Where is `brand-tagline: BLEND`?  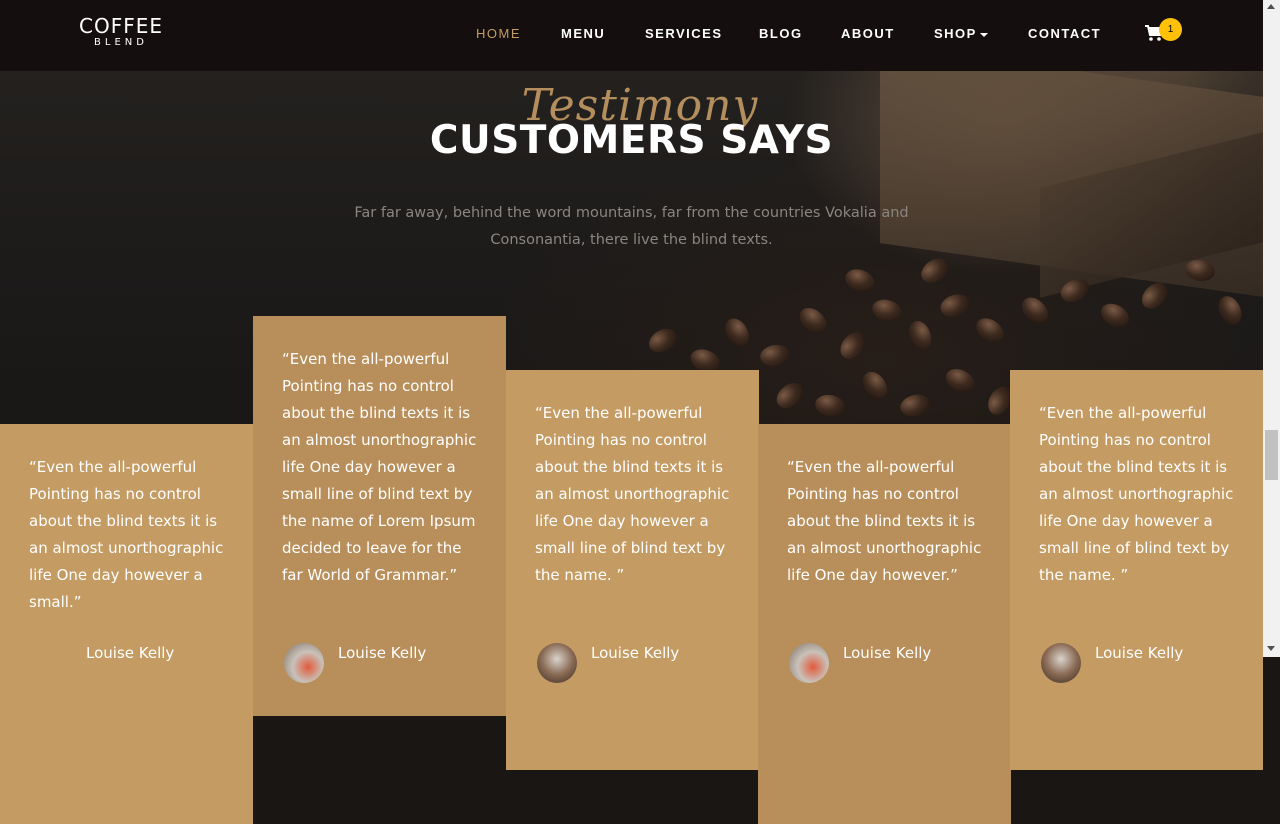
brand-tagline: BLEND is located at coordinates (121, 42).